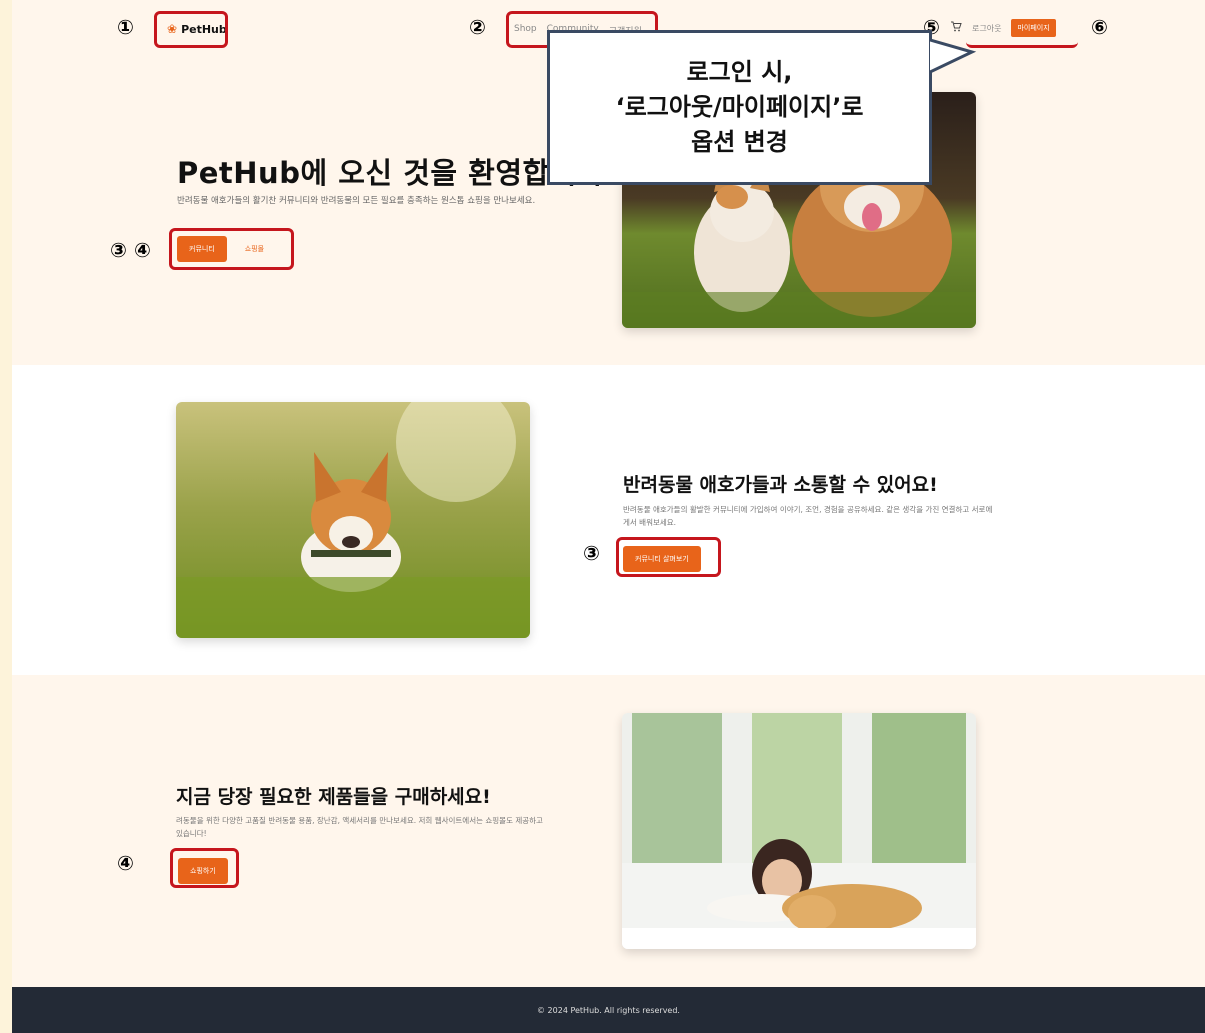 This screenshot has height=1033, width=1205. I want to click on callout-line-1: 로그인 시,, so click(739, 72).